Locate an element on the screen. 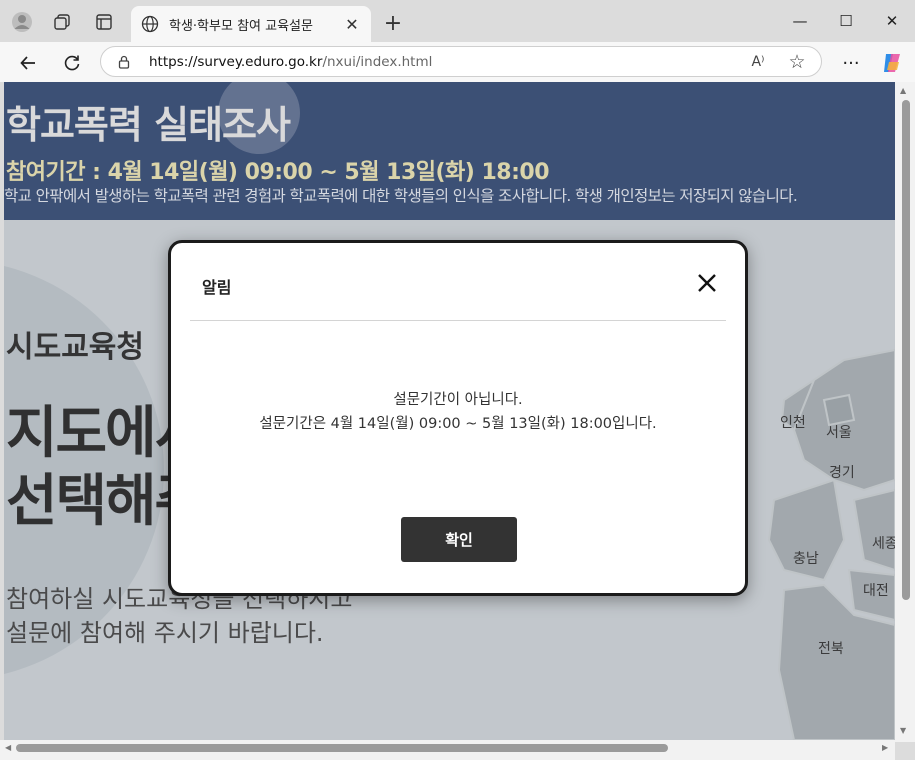 This screenshot has height=760, width=915. globe-icon is located at coordinates (150, 24).